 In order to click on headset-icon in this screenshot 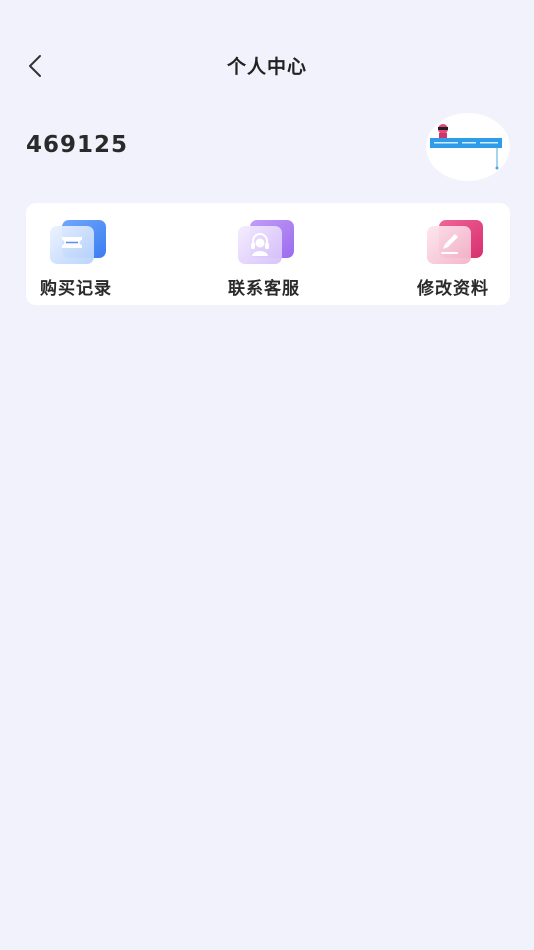, I will do `click(266, 242)`.